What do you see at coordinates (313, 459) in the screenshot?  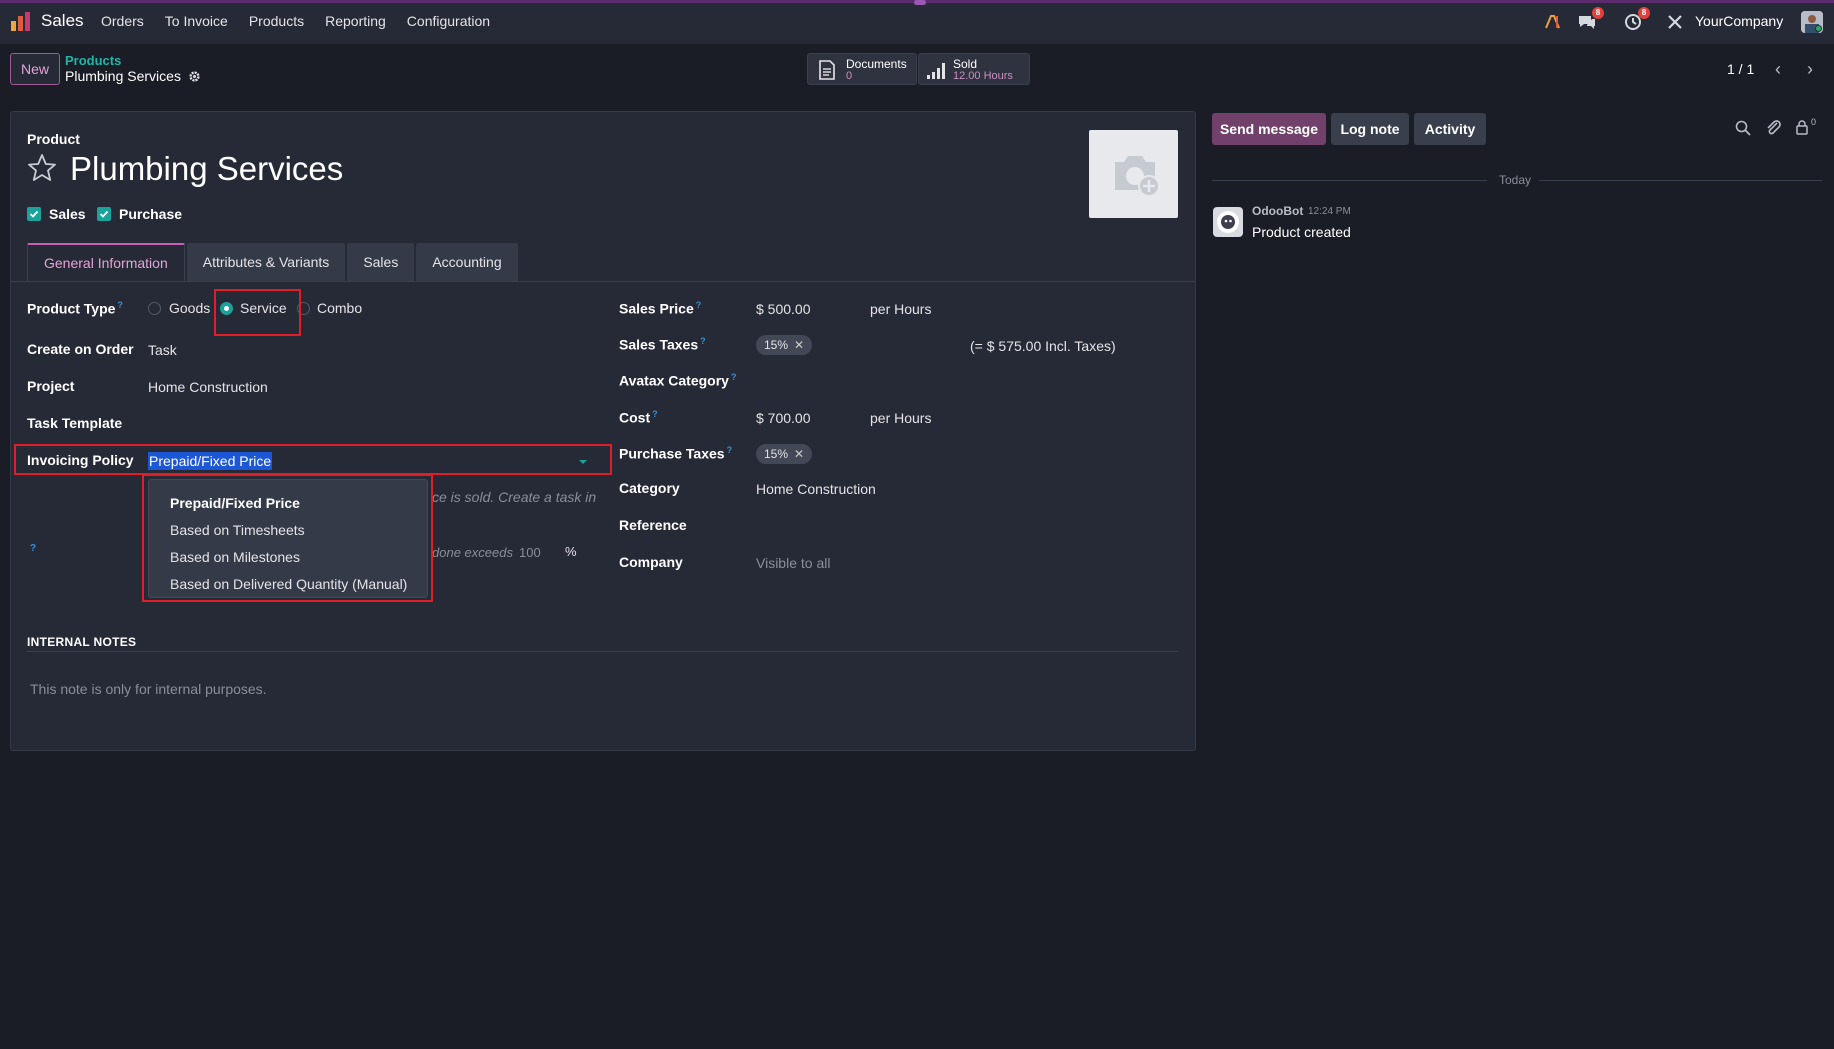 I see `invoicing-policy-highlight-box` at bounding box center [313, 459].